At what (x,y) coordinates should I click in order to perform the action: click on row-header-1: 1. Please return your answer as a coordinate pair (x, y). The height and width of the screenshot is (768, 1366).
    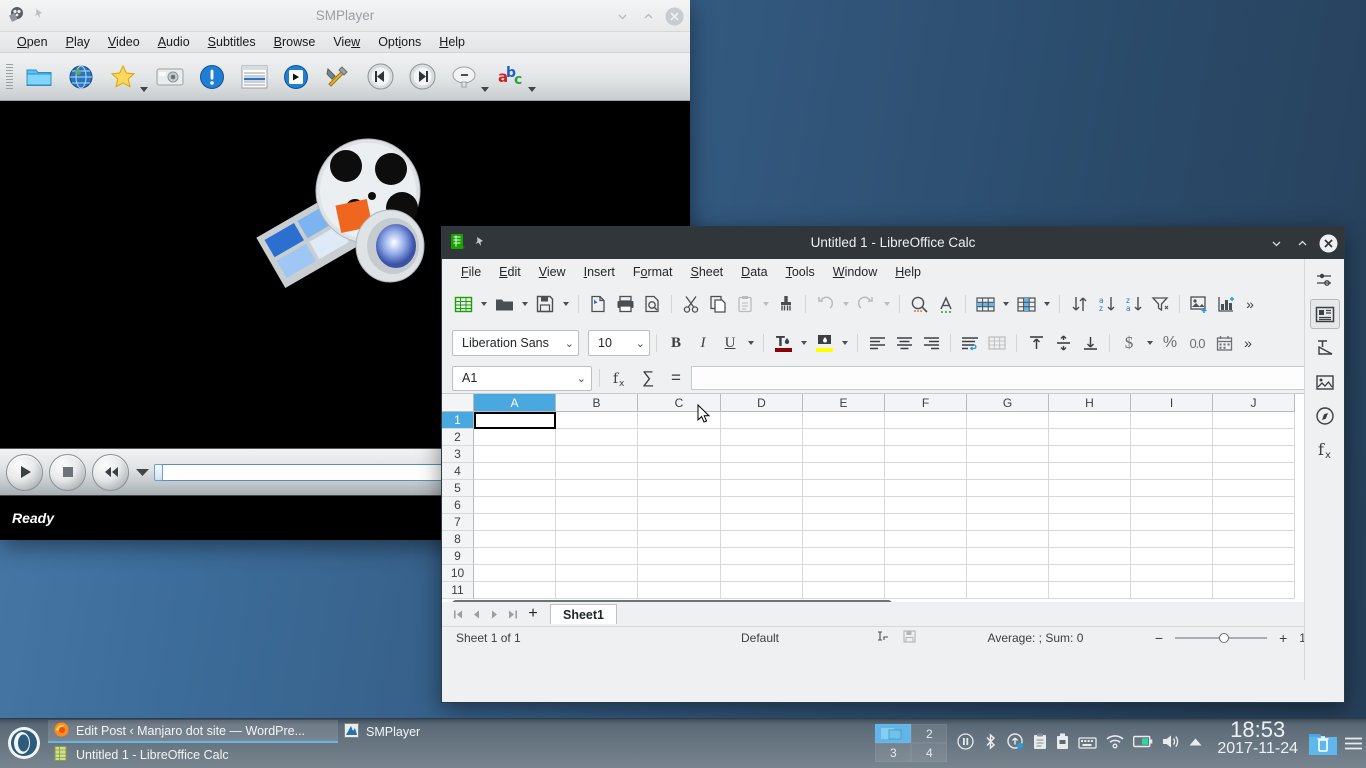
    Looking at the image, I should click on (458, 420).